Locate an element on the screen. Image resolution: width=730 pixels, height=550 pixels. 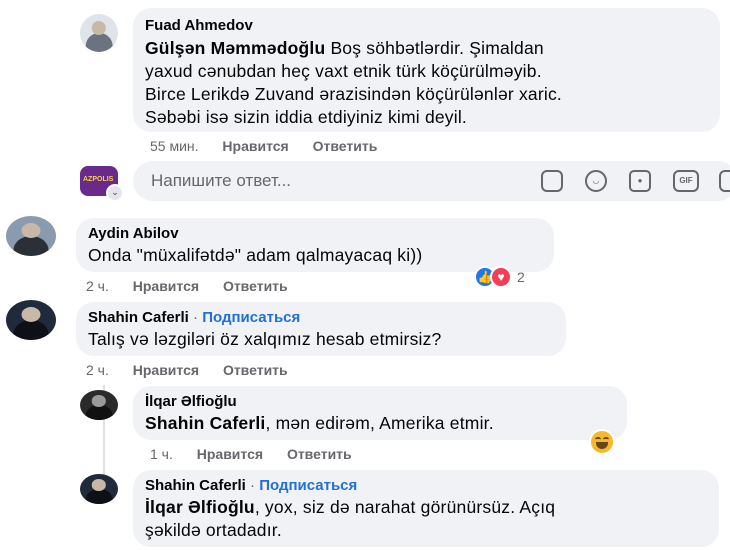
comment-actions: 1 ч. Нравится Ответить is located at coordinates (261, 454).